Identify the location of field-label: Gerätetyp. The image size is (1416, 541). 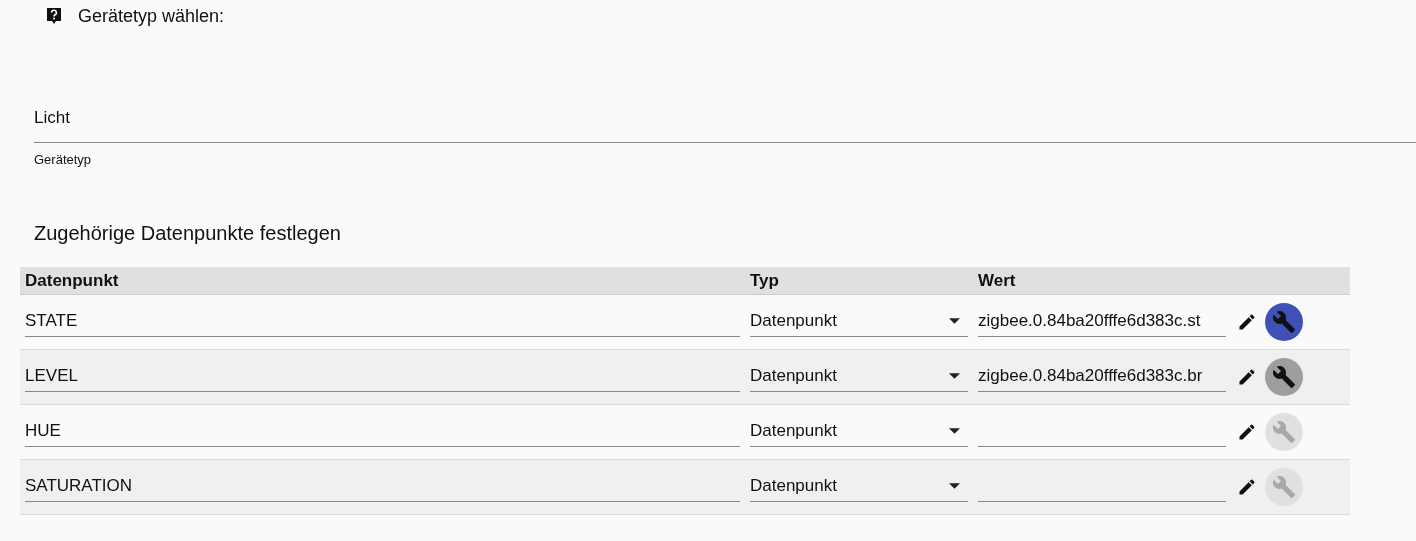
(63, 159).